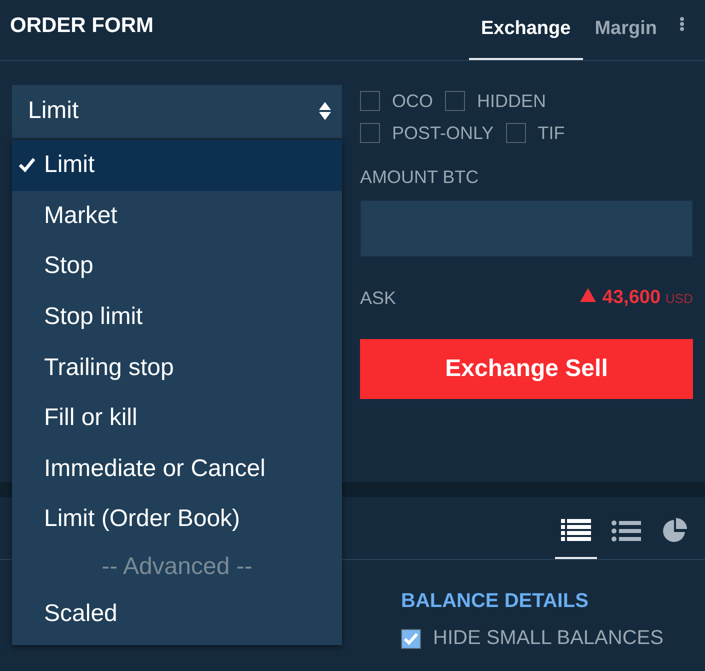 The image size is (705, 671). Describe the element at coordinates (325, 110) in the screenshot. I see `sort-icon` at that location.